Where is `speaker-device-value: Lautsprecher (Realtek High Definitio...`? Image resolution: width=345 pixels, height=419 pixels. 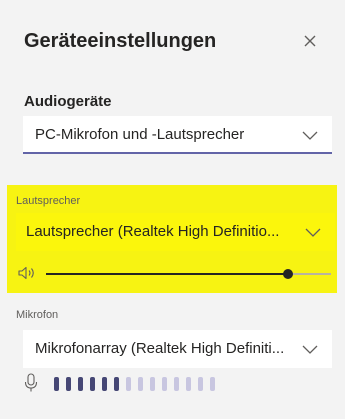
speaker-device-value: Lautsprecher (Realtek High Definitio... is located at coordinates (153, 231).